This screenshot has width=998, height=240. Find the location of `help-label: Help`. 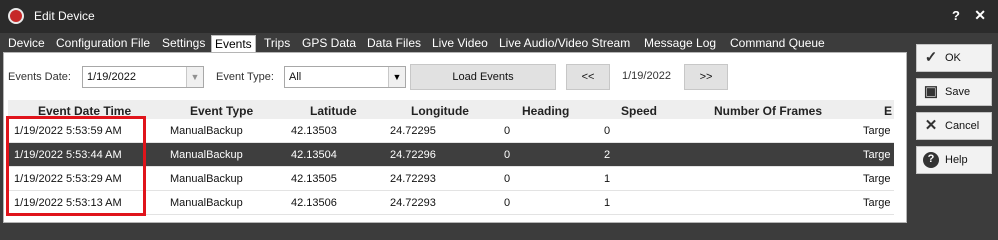

help-label: Help is located at coordinates (956, 160).